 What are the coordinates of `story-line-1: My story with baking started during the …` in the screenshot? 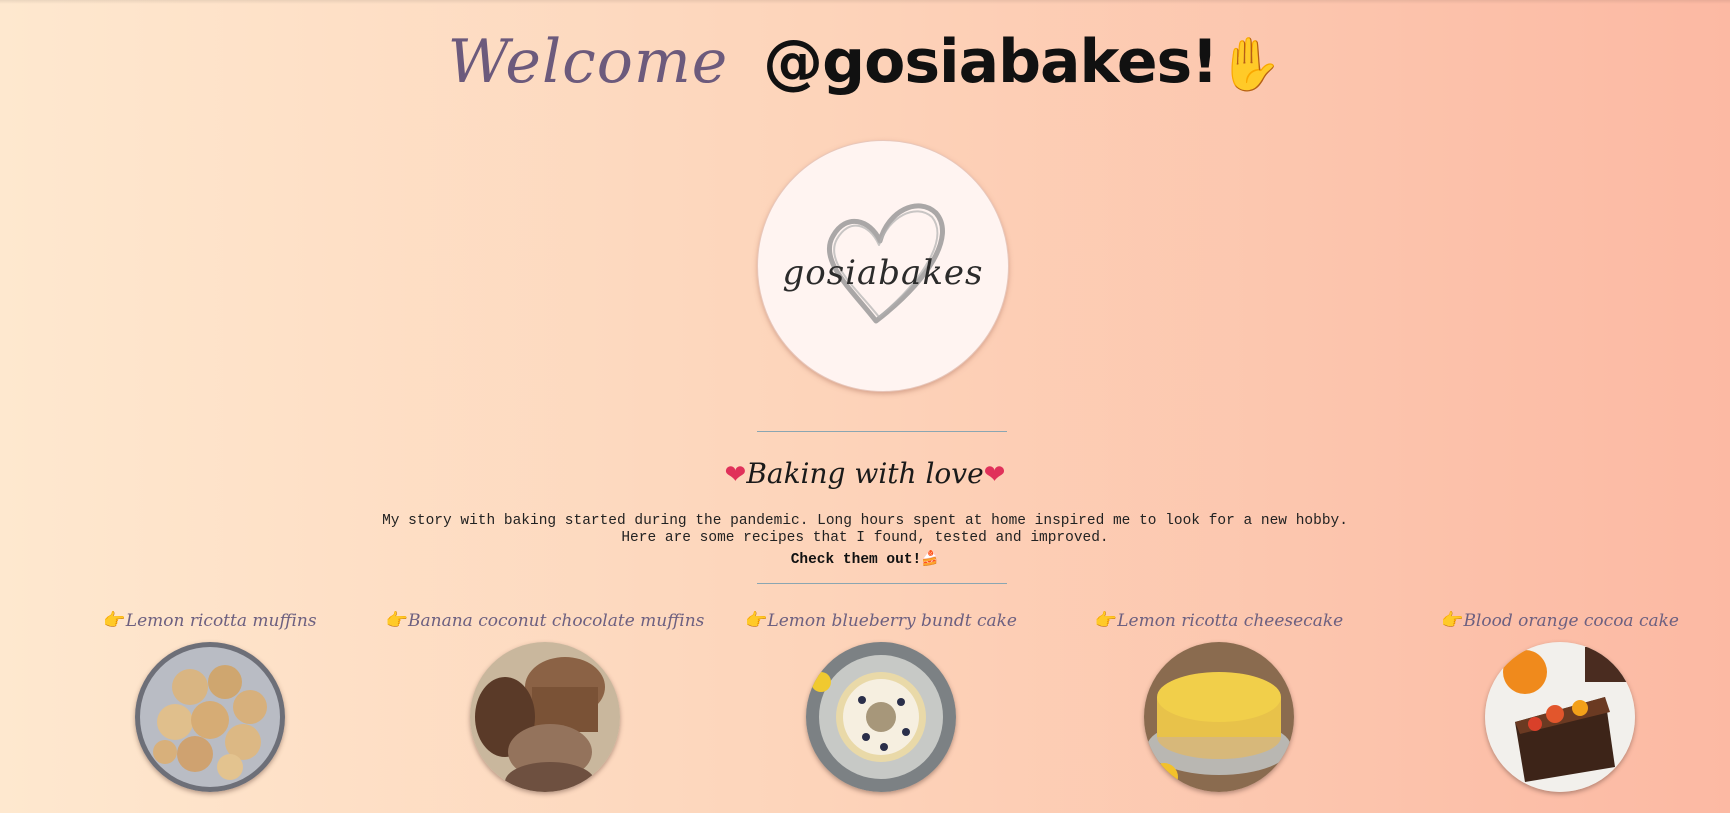 It's located at (865, 521).